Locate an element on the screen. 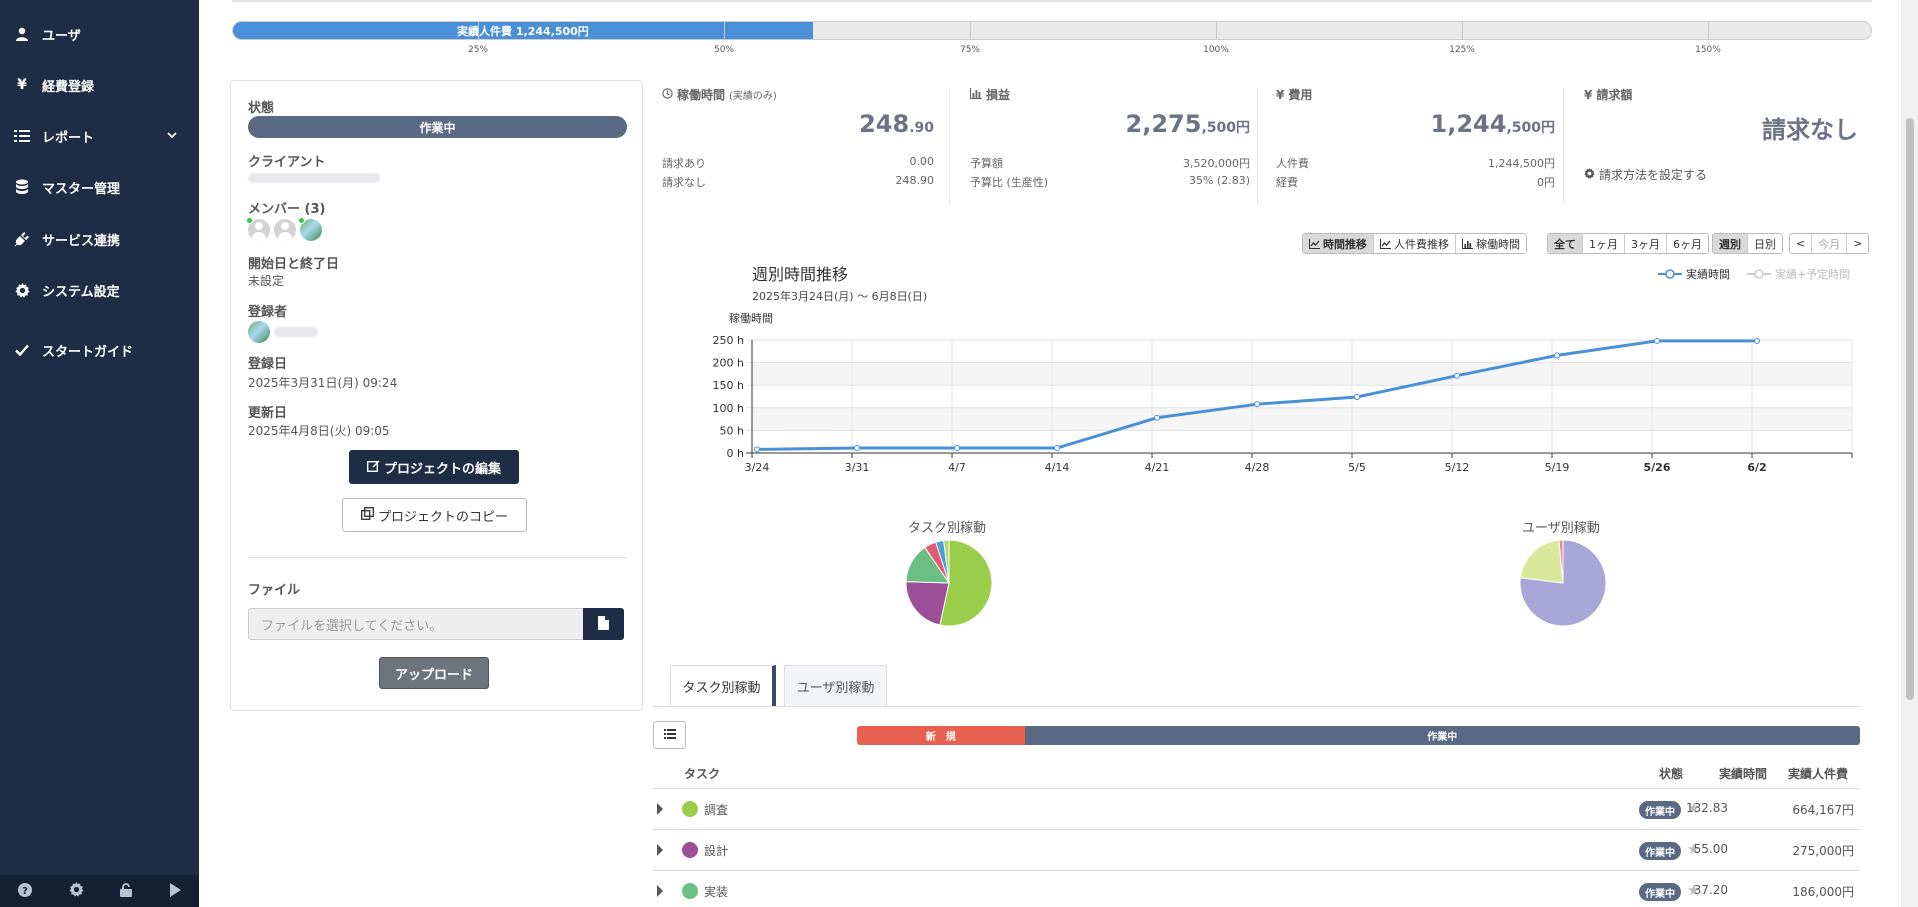 This screenshot has height=907, width=1918. tab-user-hours: ユーザ別稼動 is located at coordinates (835, 685).